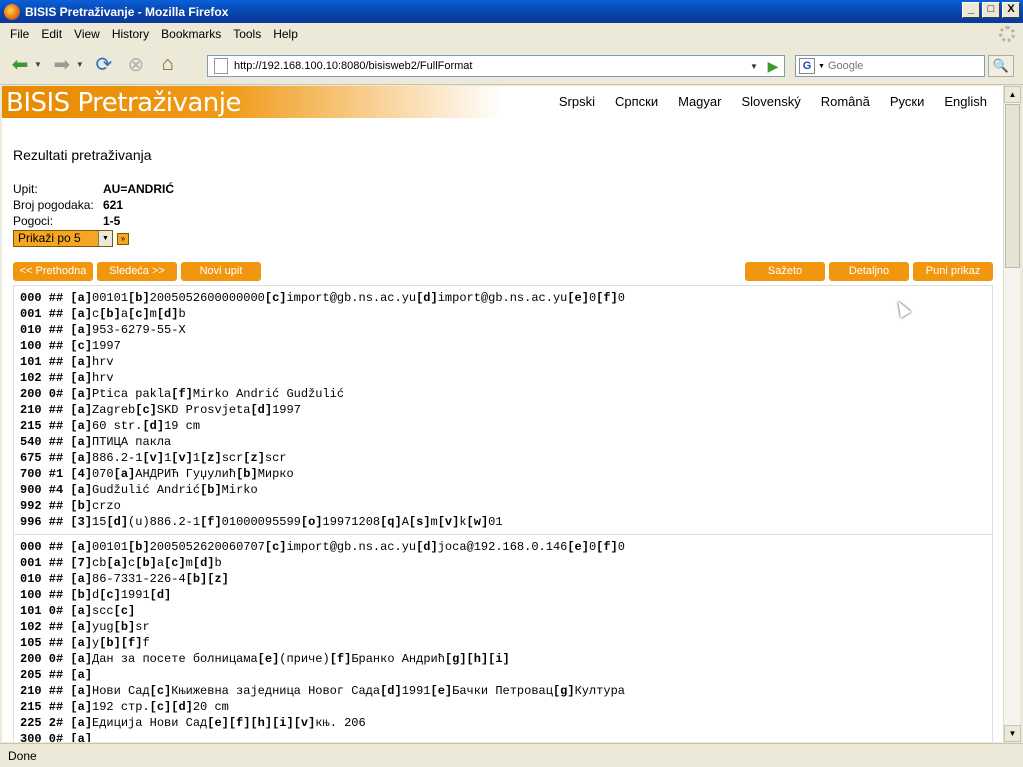 Image resolution: width=1023 pixels, height=767 pixels. I want to click on page-icon, so click(221, 66).